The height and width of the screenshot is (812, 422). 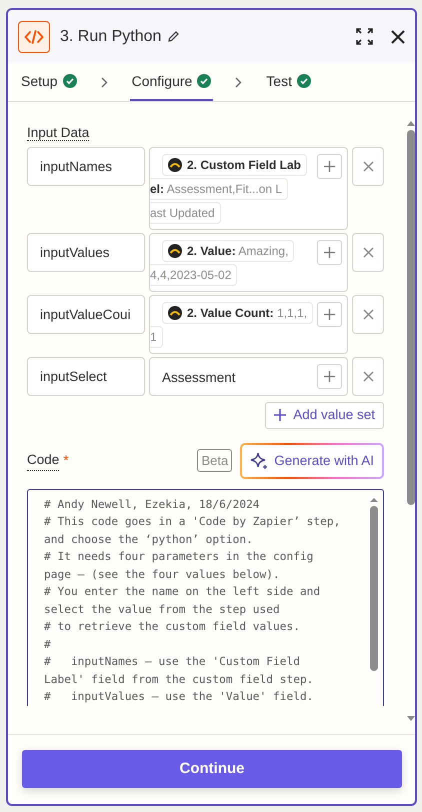 What do you see at coordinates (172, 662) in the screenshot?
I see `code-line: # inputNames – use the 'Custom Field` at bounding box center [172, 662].